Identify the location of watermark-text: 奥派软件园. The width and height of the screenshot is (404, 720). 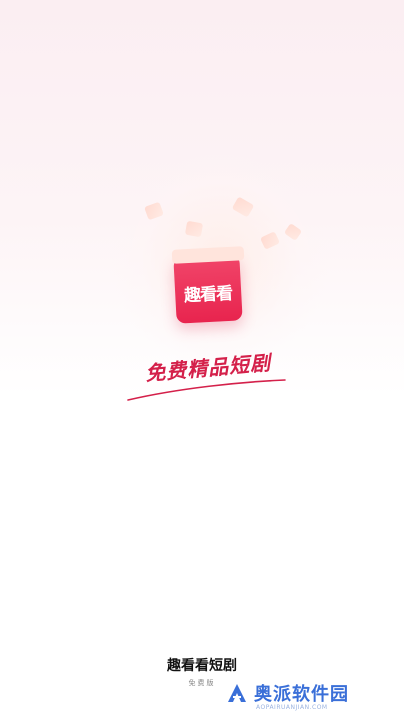
(301, 694).